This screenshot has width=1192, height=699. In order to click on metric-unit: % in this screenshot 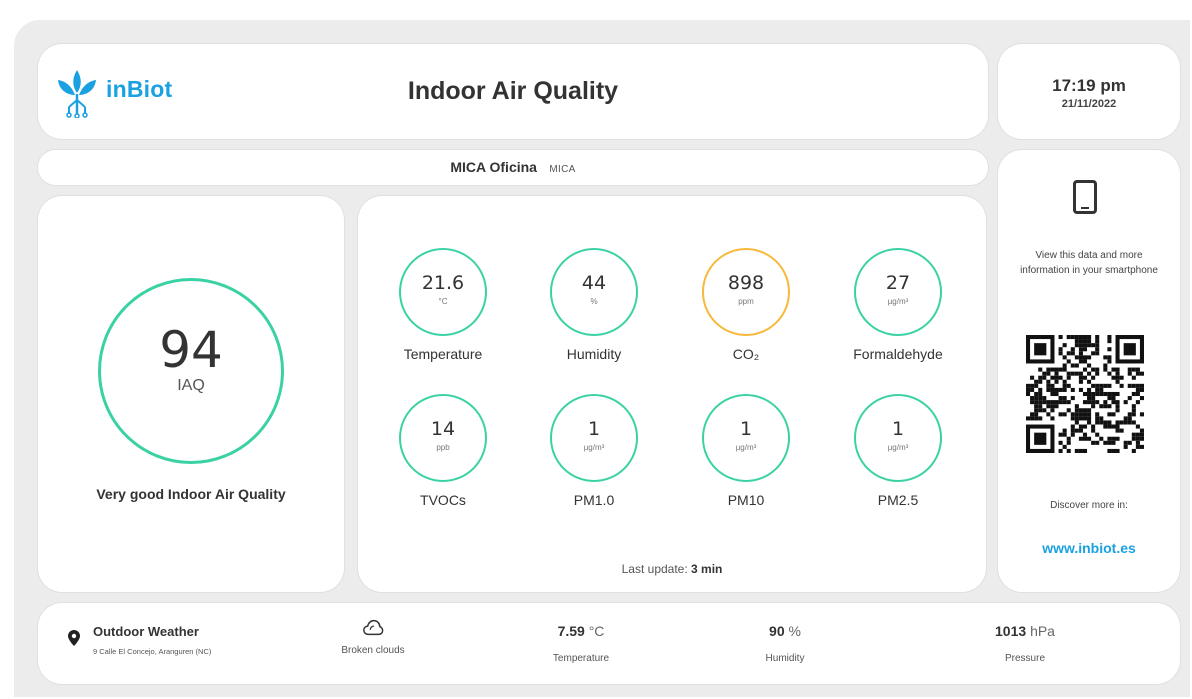, I will do `click(594, 301)`.